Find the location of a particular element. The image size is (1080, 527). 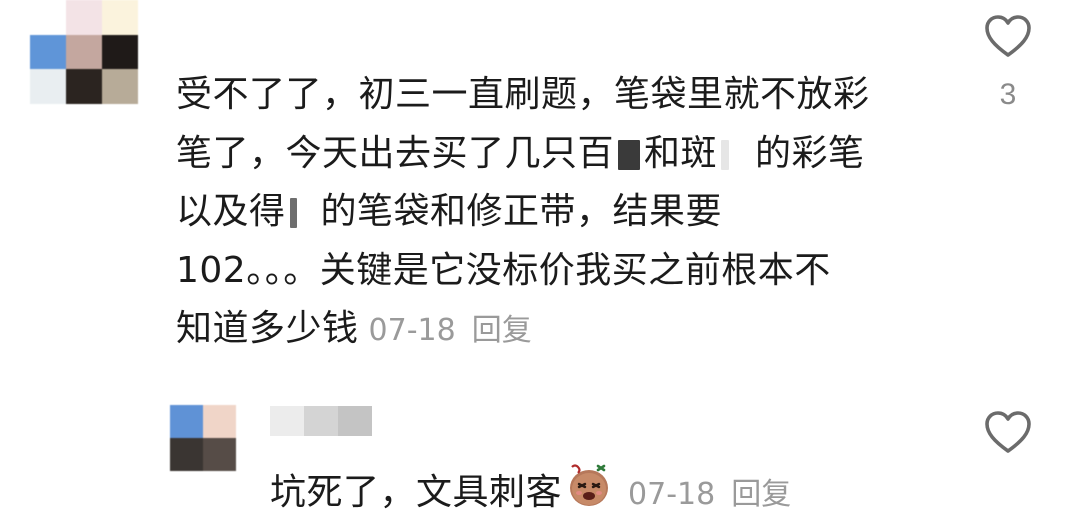

reply-date: 07-18 is located at coordinates (672, 494).